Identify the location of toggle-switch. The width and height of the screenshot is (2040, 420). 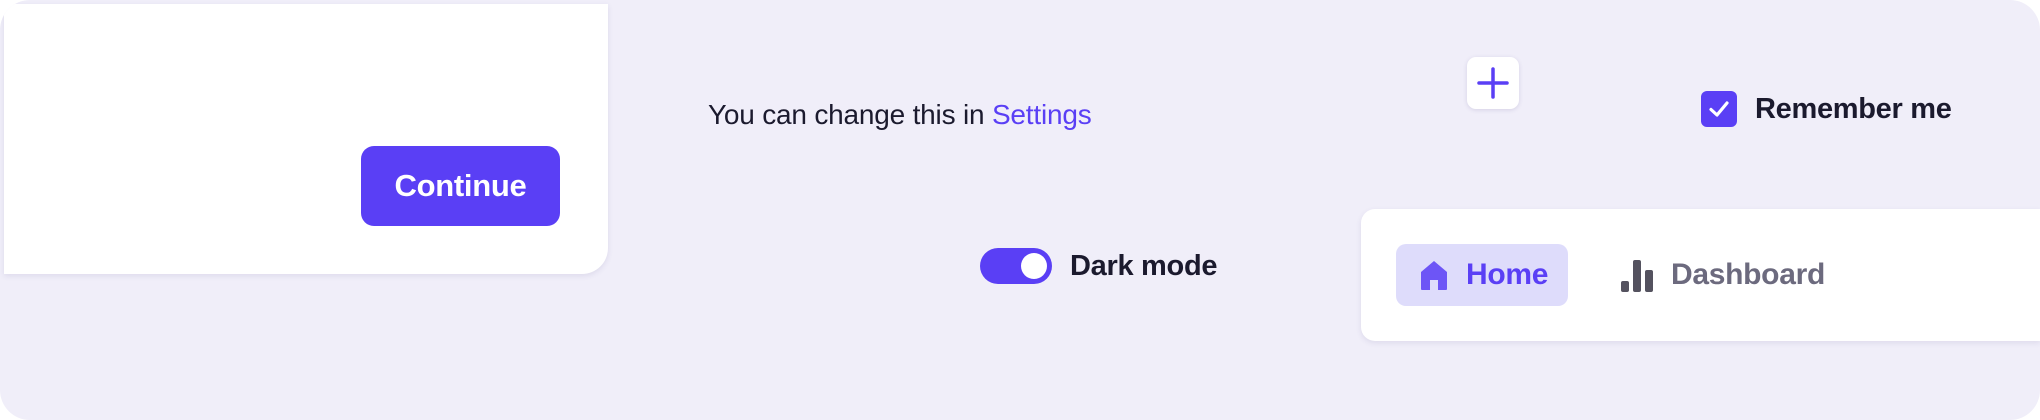
(1016, 266).